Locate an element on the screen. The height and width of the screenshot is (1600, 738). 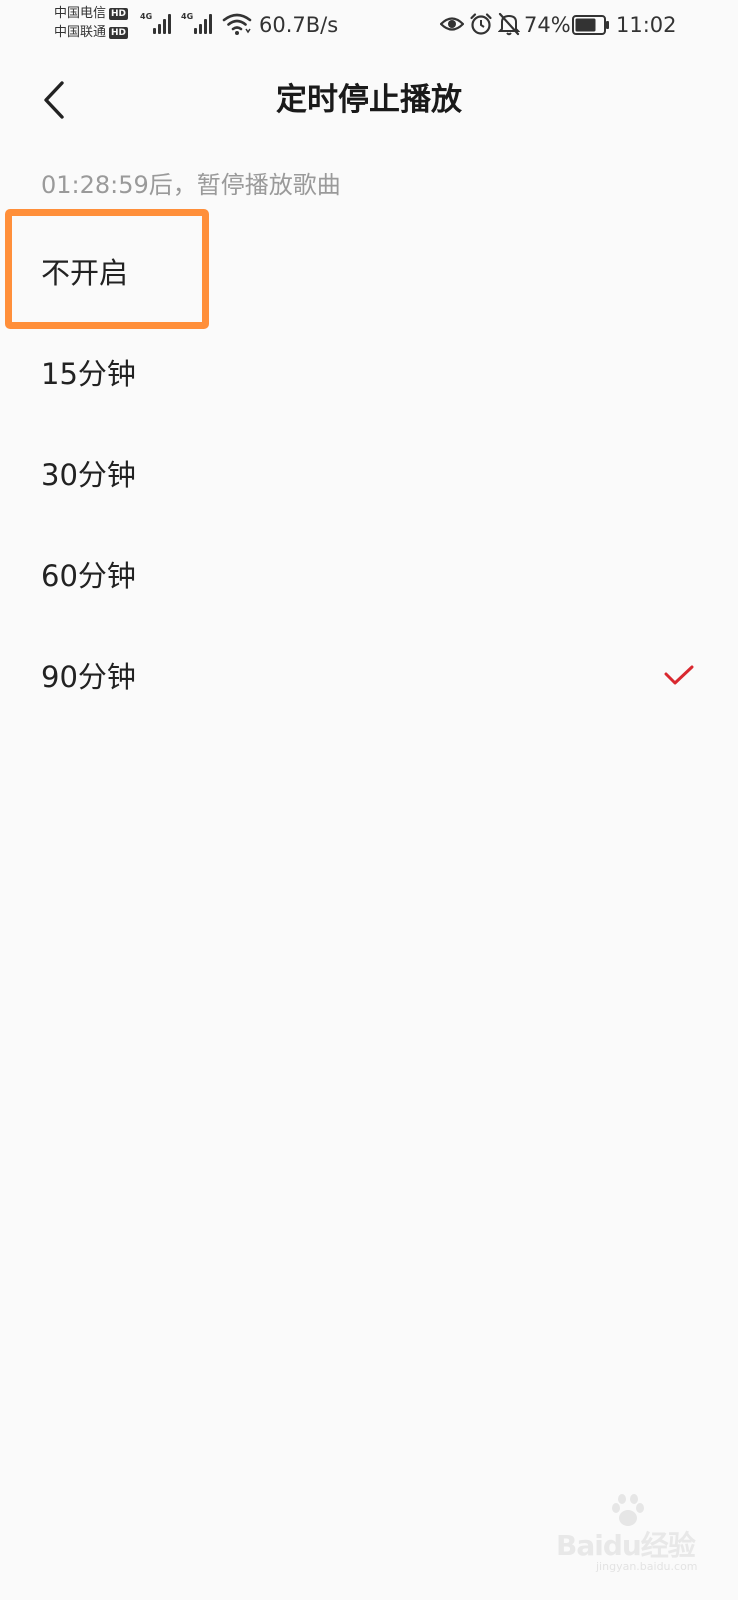
carrier-name-1: 中国电信 is located at coordinates (80, 13).